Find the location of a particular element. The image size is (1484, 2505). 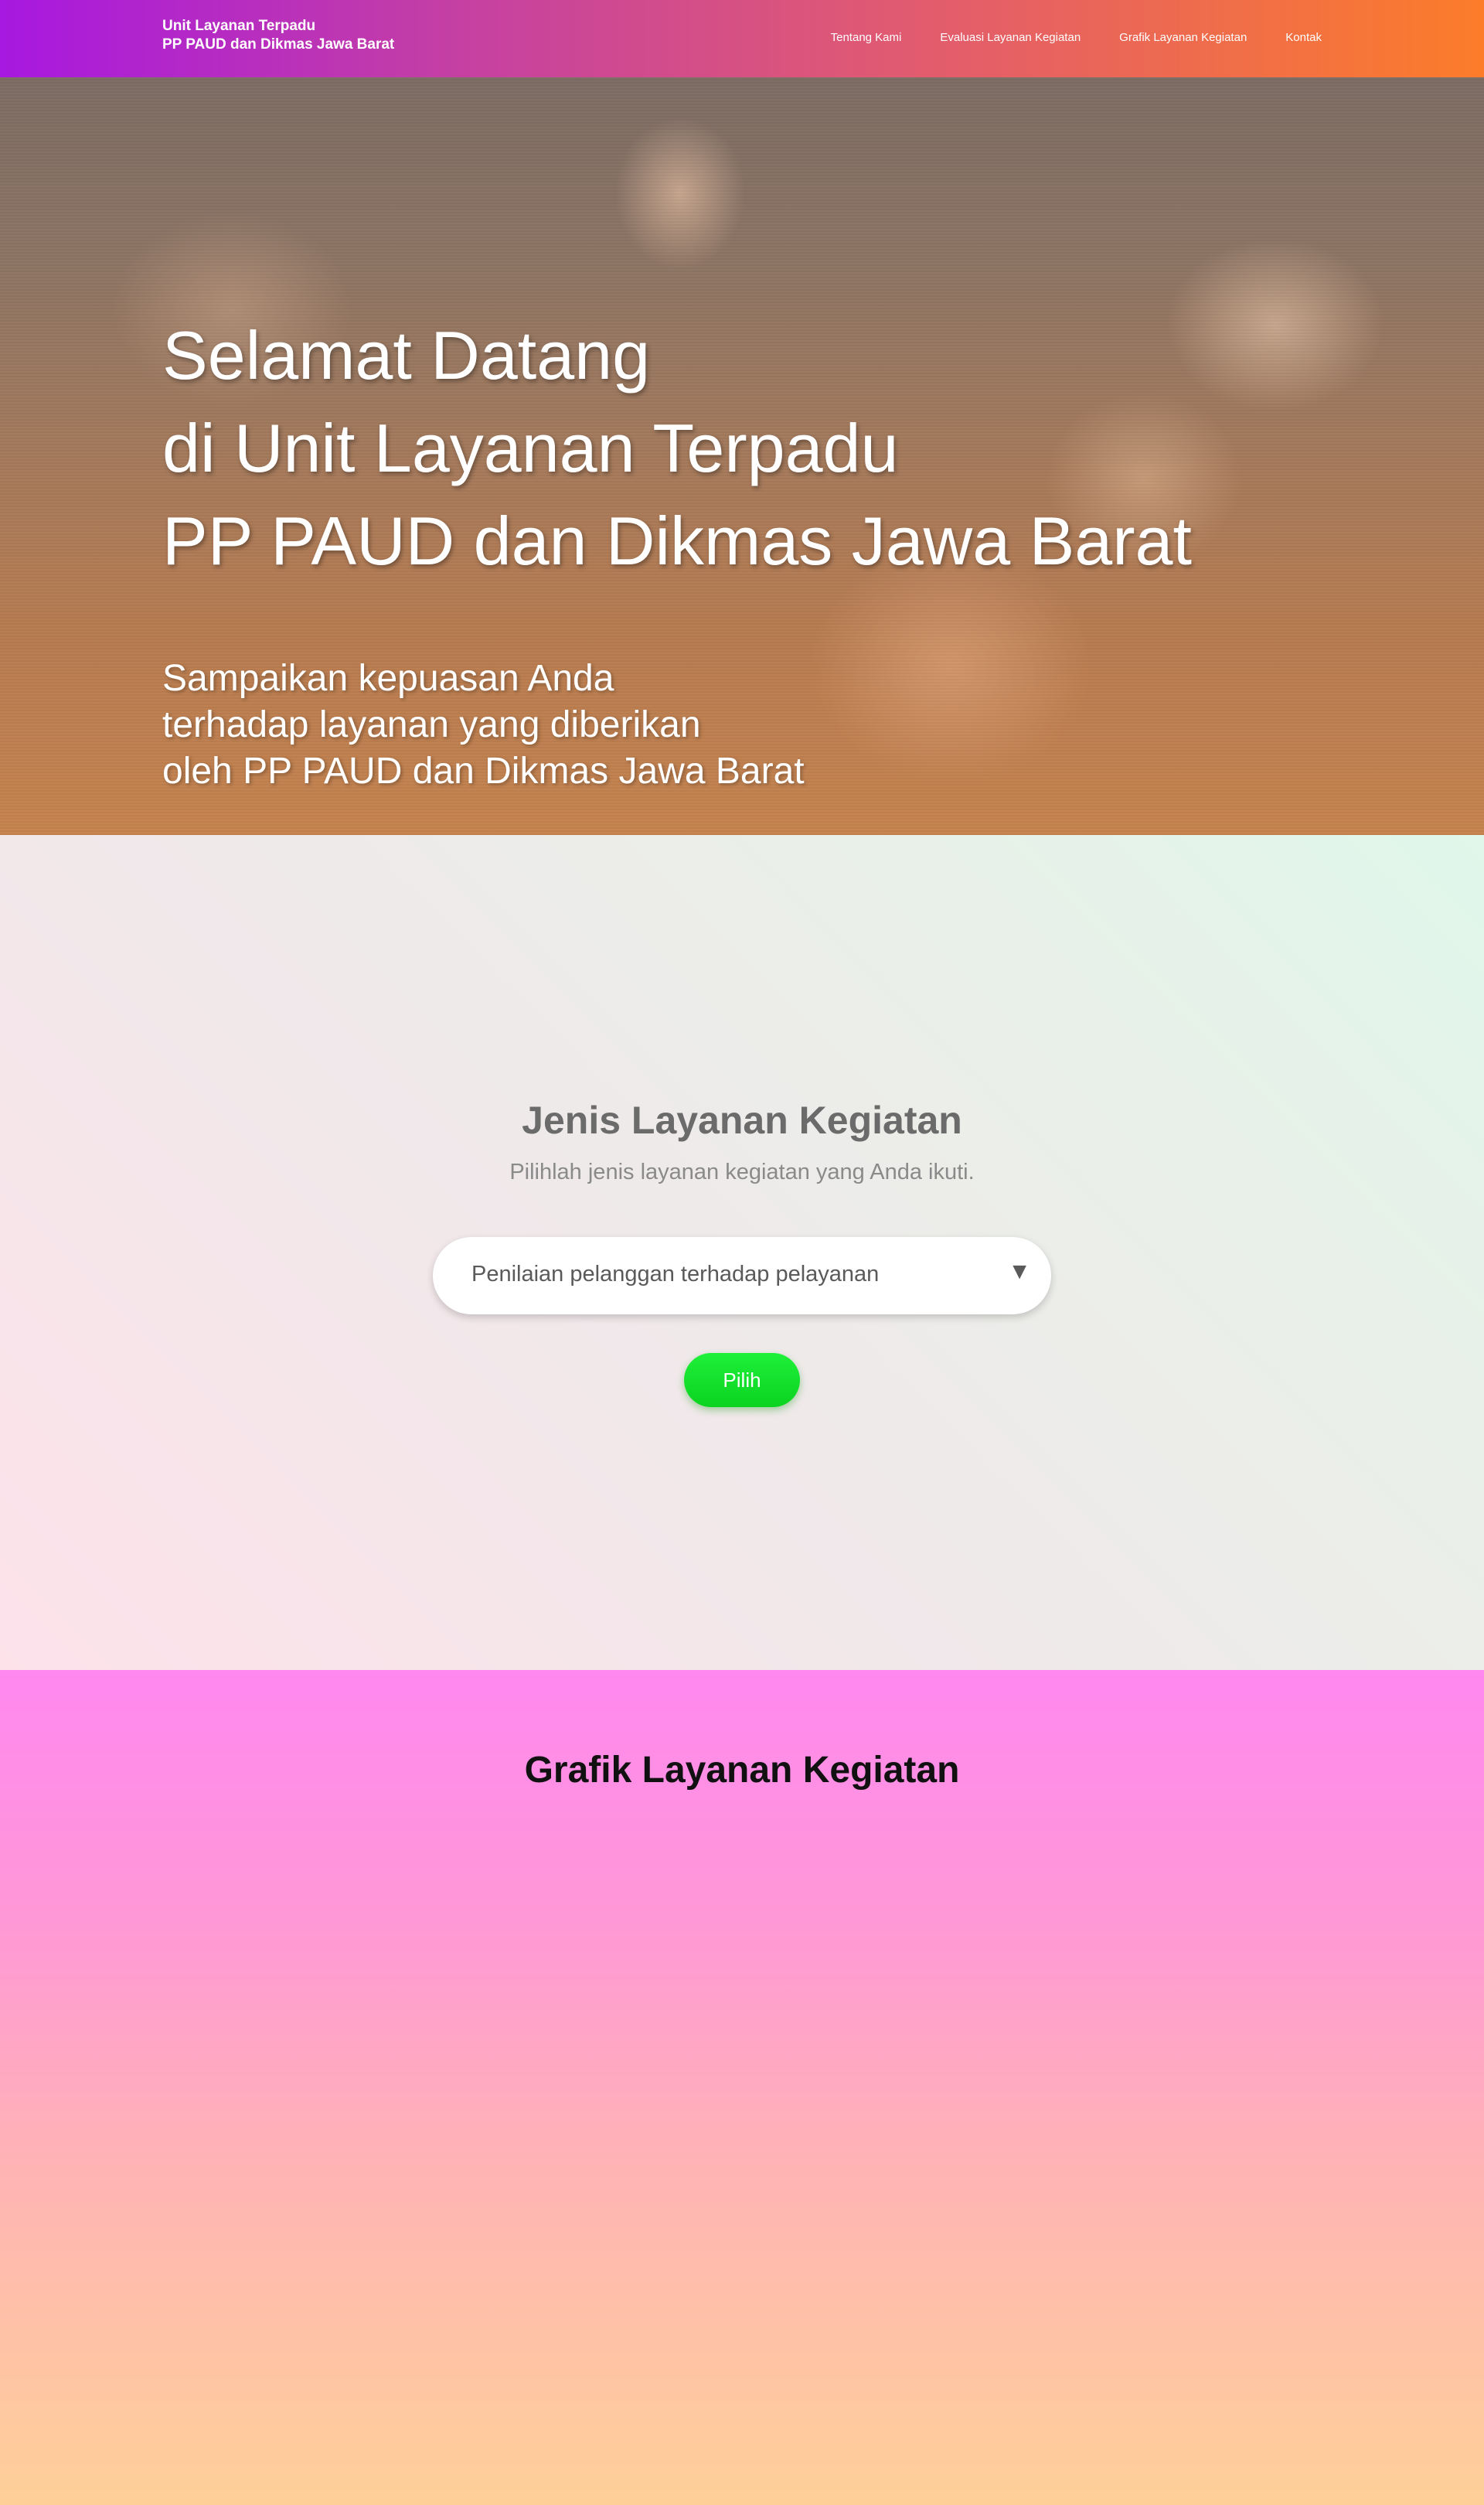

service-type-select: Penilaian pelanggan terhadap pelayanan ▼ is located at coordinates (742, 1275).